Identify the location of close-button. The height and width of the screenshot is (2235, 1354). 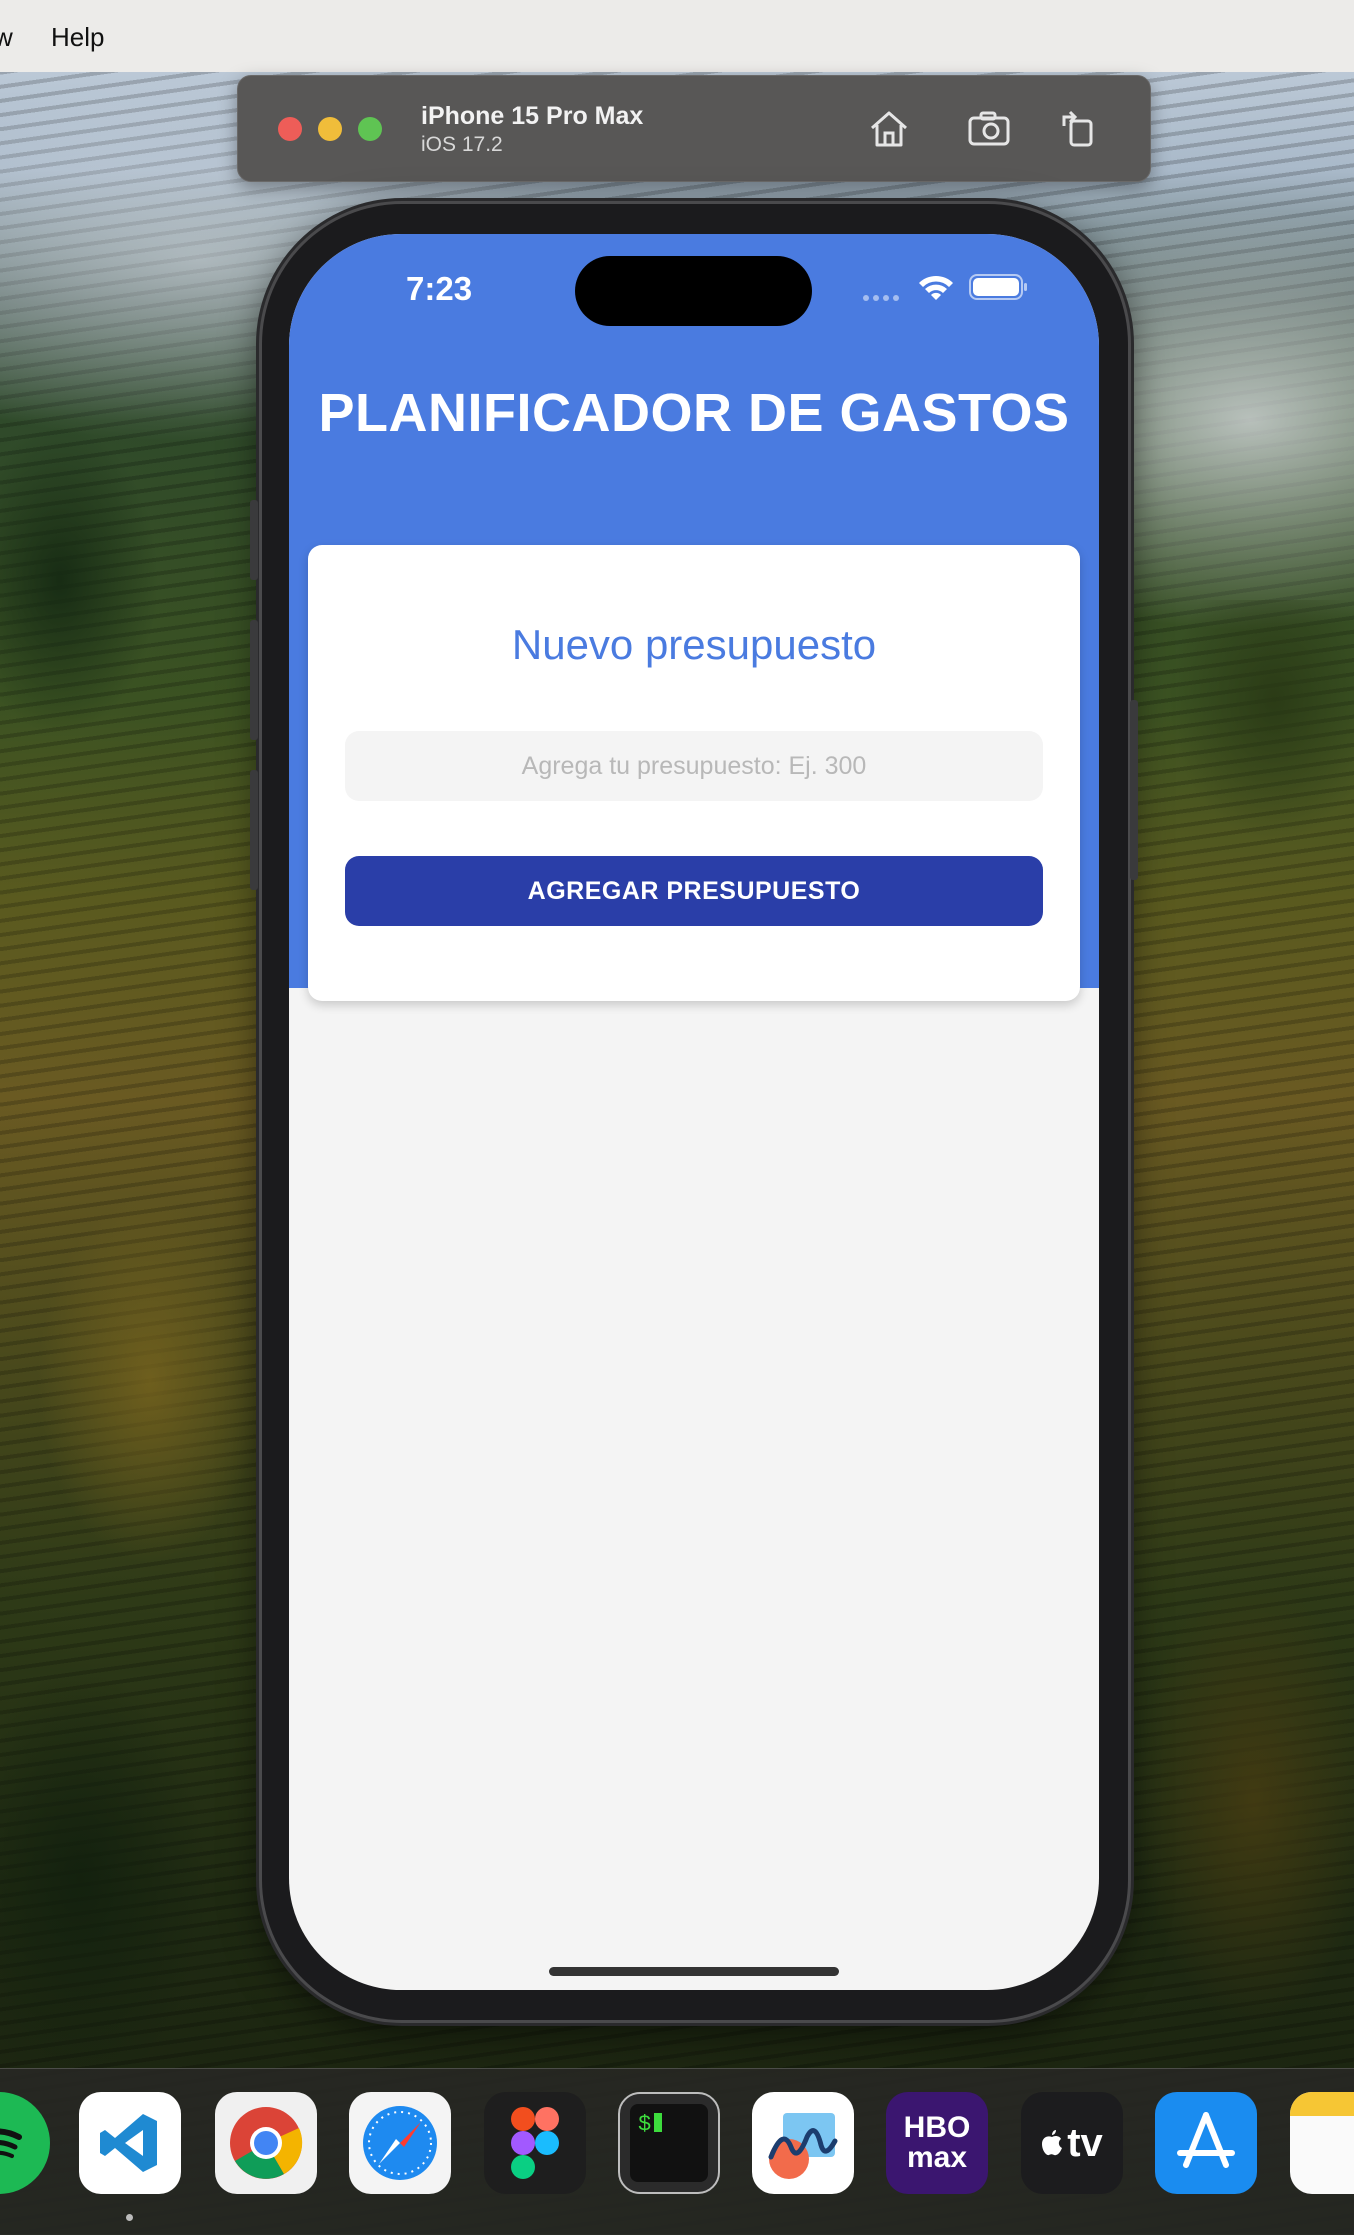
(290, 129).